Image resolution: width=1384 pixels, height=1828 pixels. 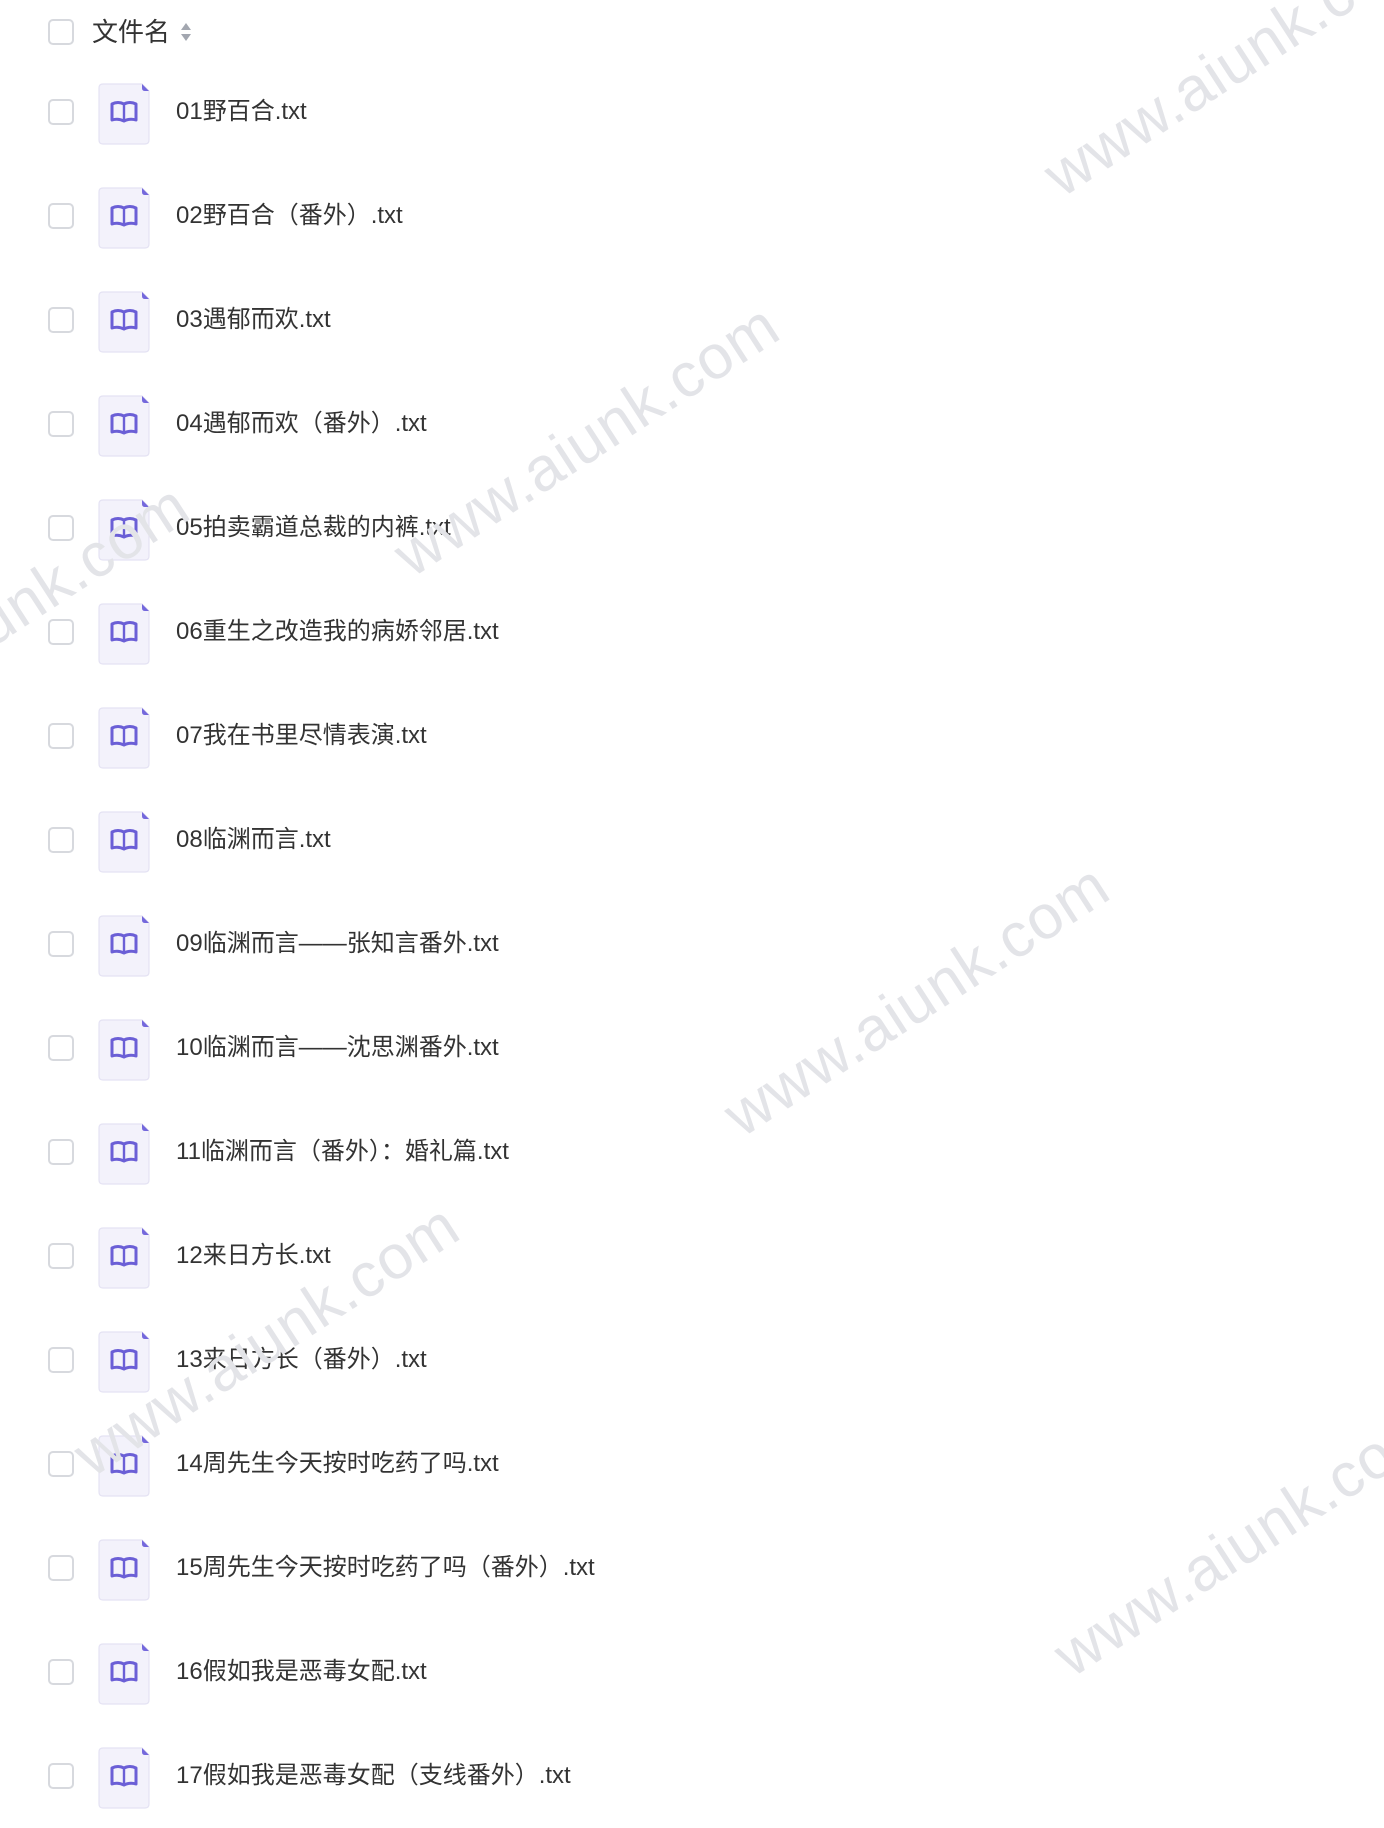 I want to click on file-name: 13来日方长（番外）.txt, so click(x=301, y=1360).